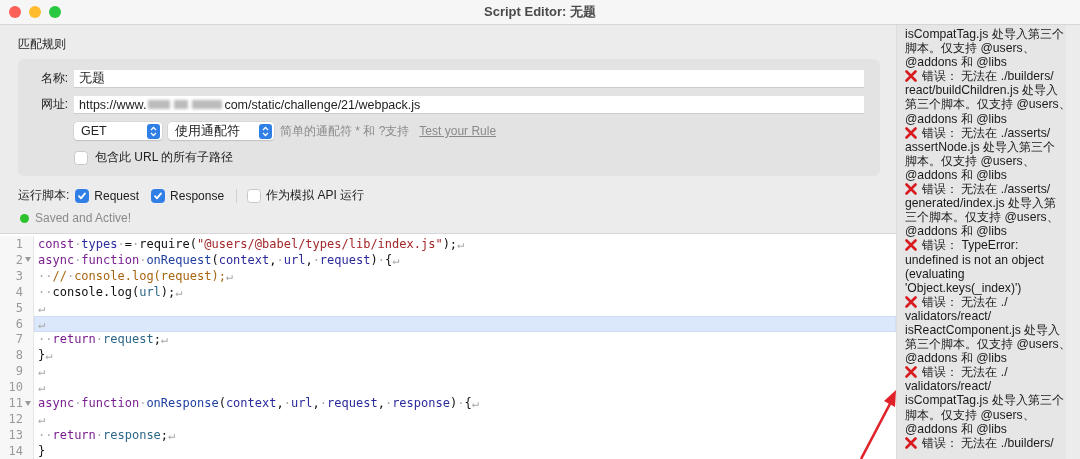 This screenshot has height=459, width=1080. Describe the element at coordinates (42, 451) in the screenshot. I see `code-line: }` at that location.